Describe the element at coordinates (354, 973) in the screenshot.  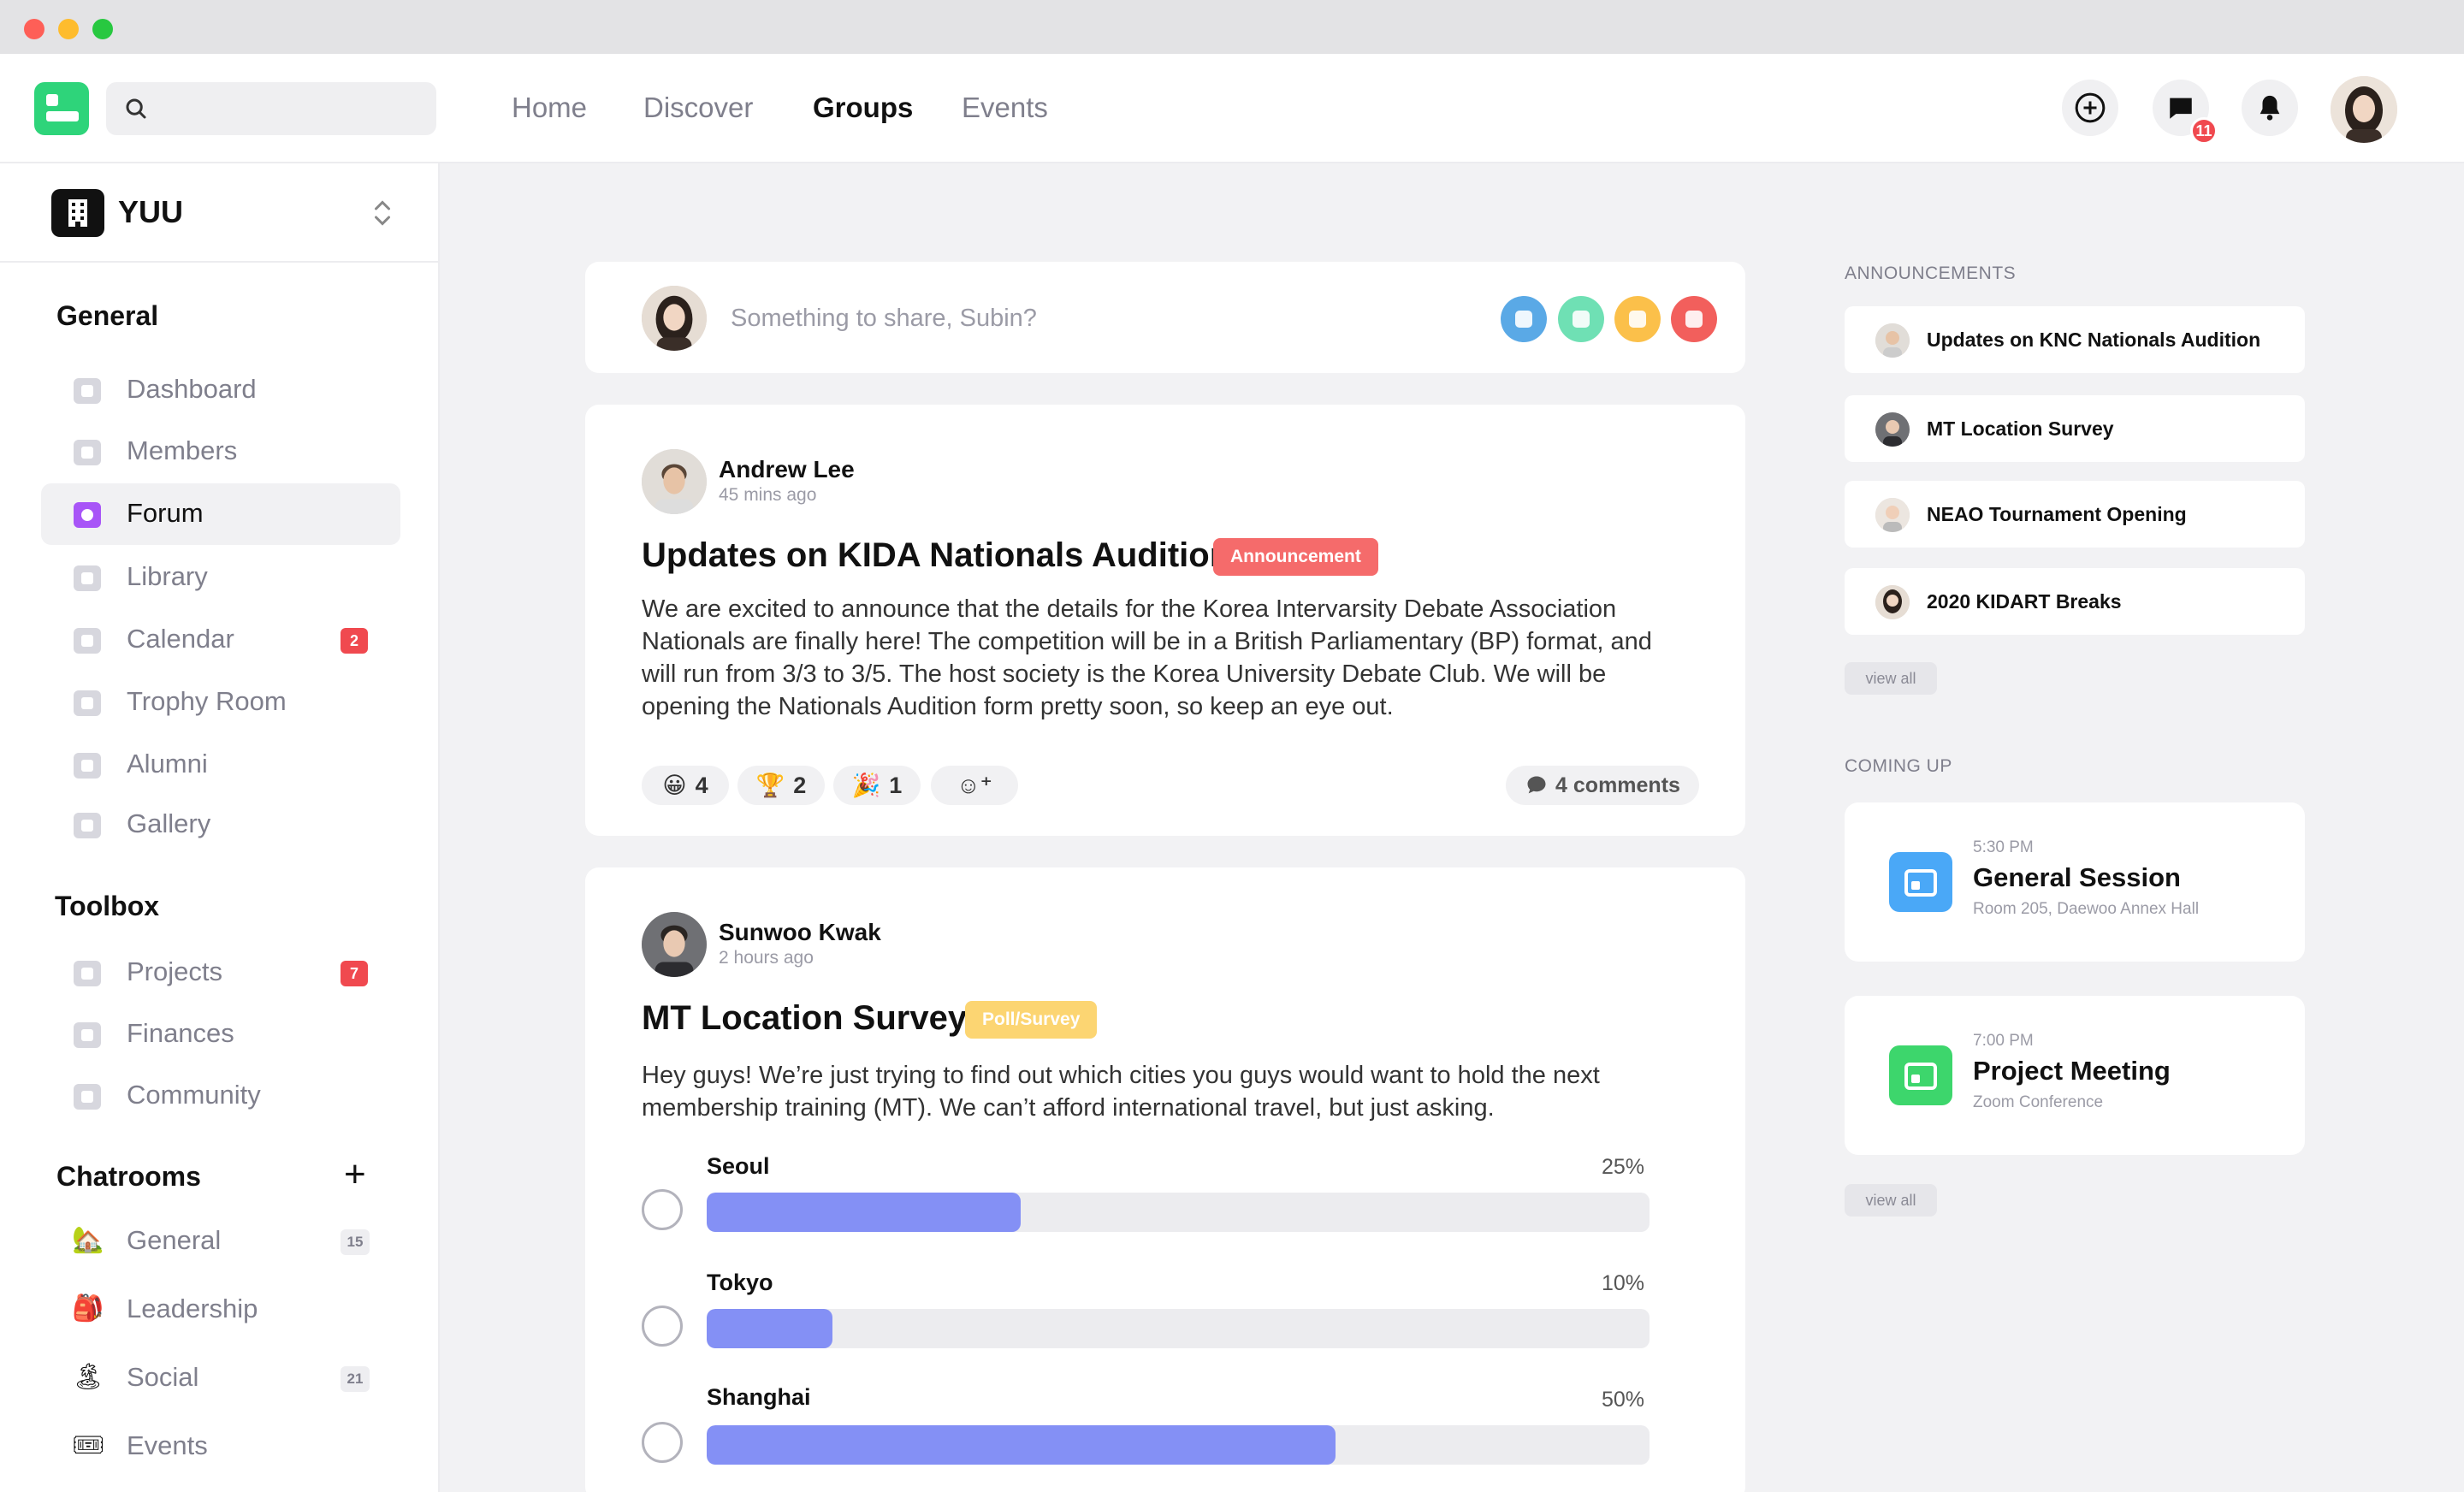
I see `projects-count-badge: 7` at that location.